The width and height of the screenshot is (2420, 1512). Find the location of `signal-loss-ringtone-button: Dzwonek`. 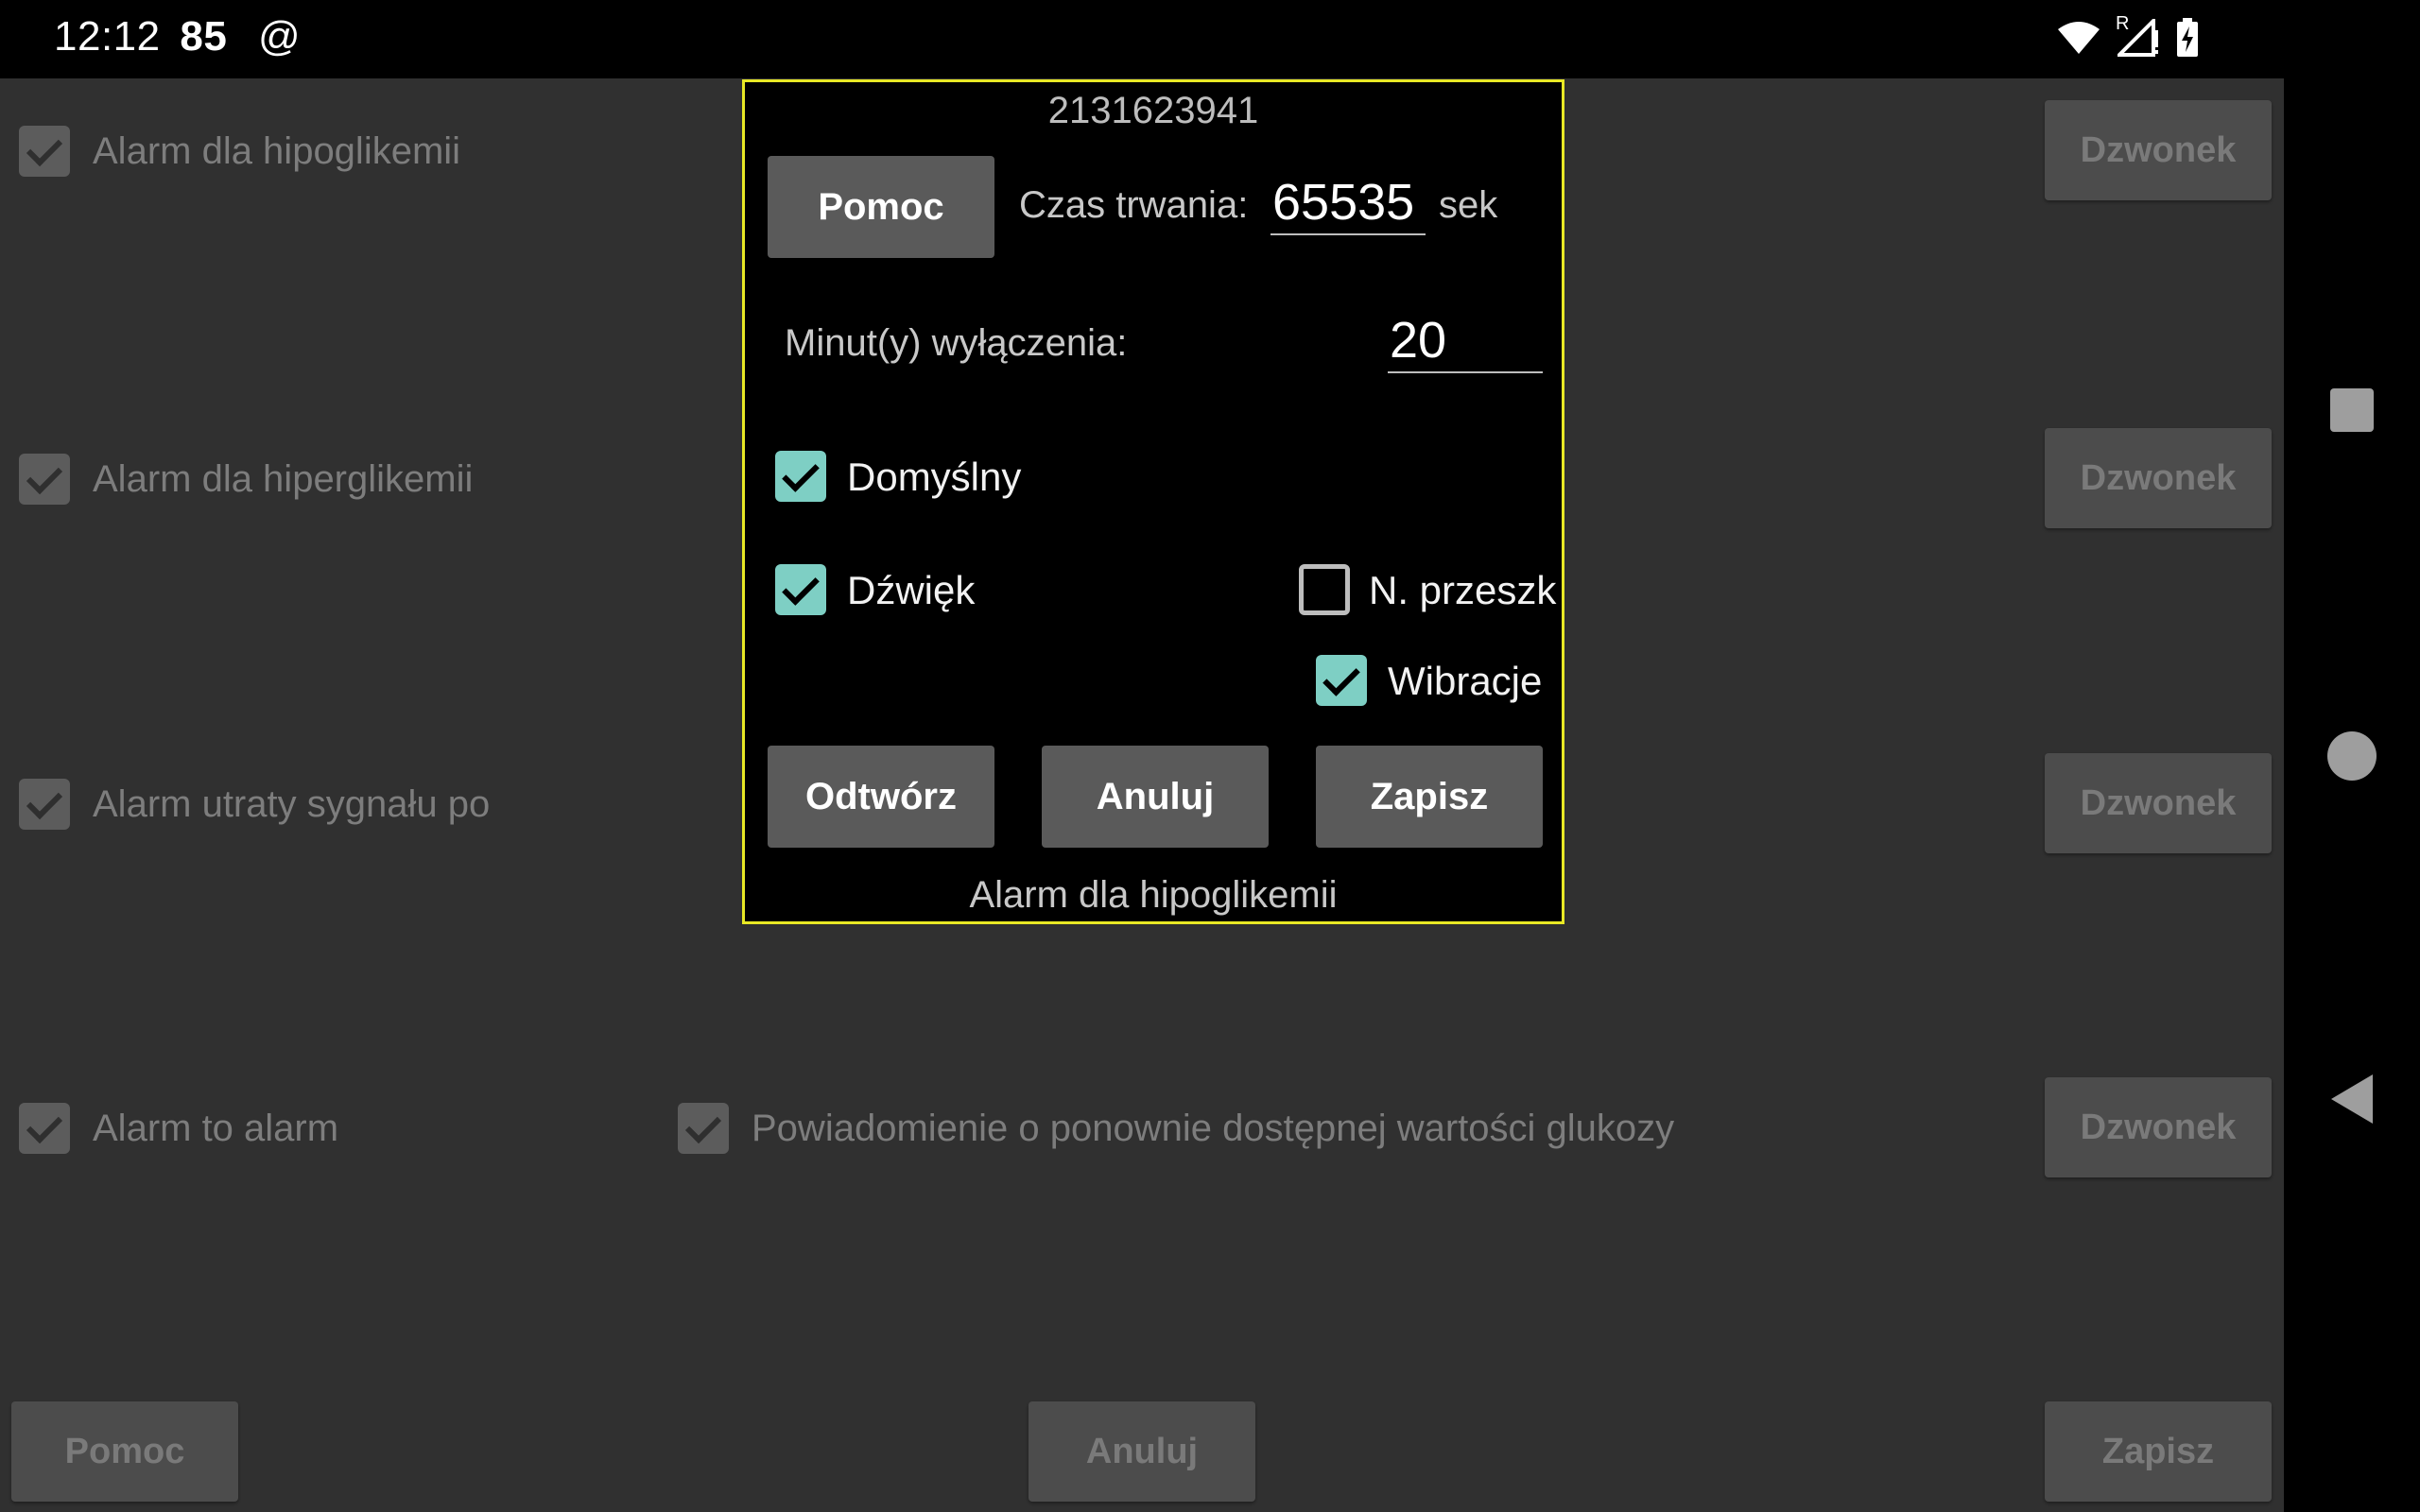

signal-loss-ringtone-button: Dzwonek is located at coordinates (2159, 803).